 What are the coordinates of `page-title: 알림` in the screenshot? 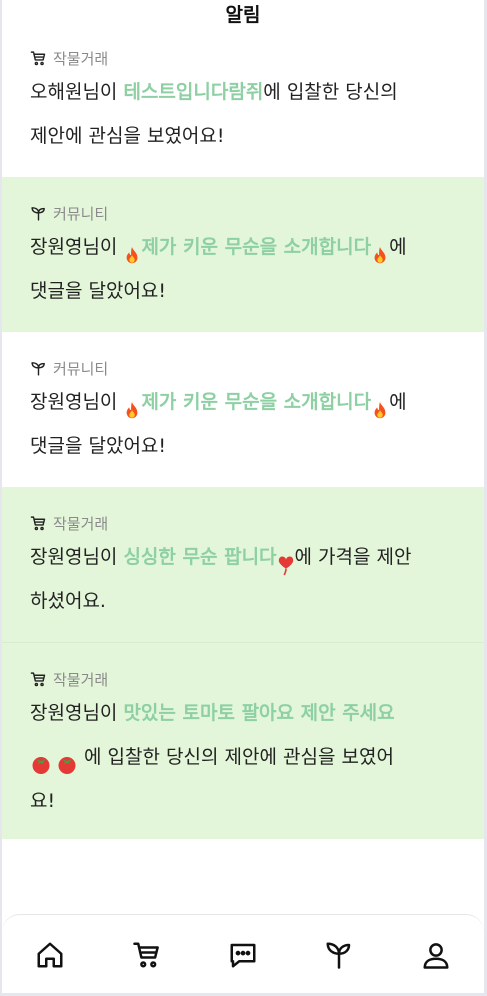 It's located at (243, 15).